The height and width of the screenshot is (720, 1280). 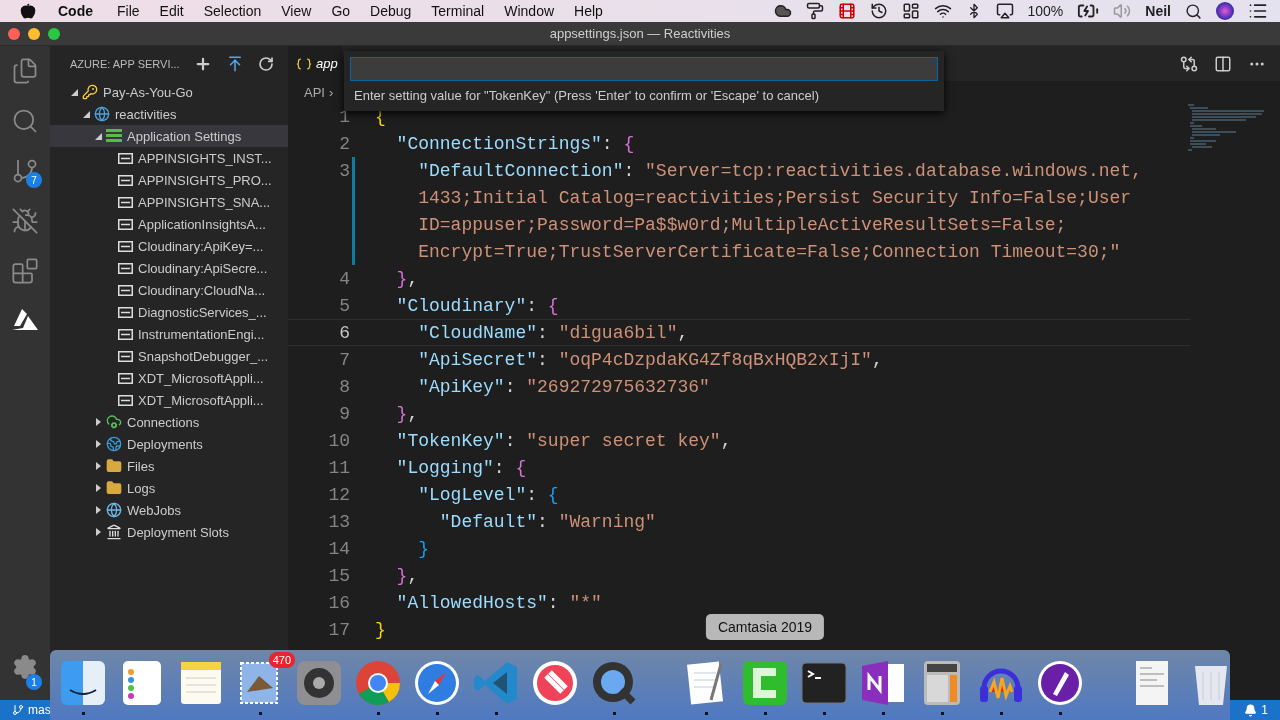 I want to click on user-name: Neil, so click(x=1158, y=11).